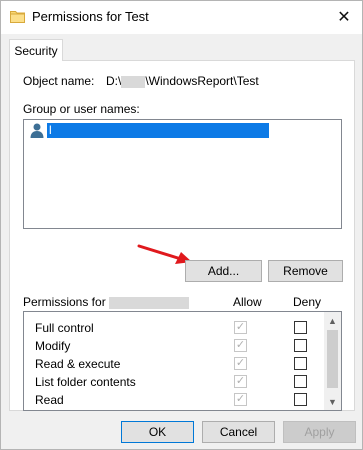 This screenshot has width=363, height=450. I want to click on scroll-thumb, so click(332, 359).